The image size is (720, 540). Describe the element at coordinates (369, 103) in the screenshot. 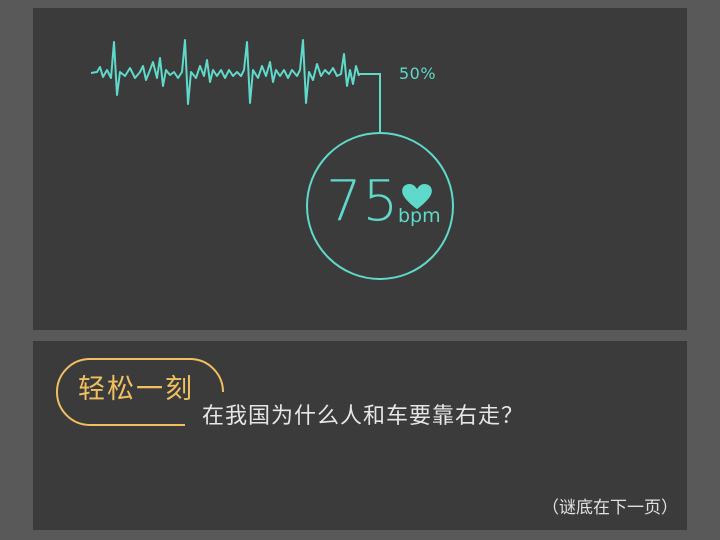

I see `connector-line` at that location.